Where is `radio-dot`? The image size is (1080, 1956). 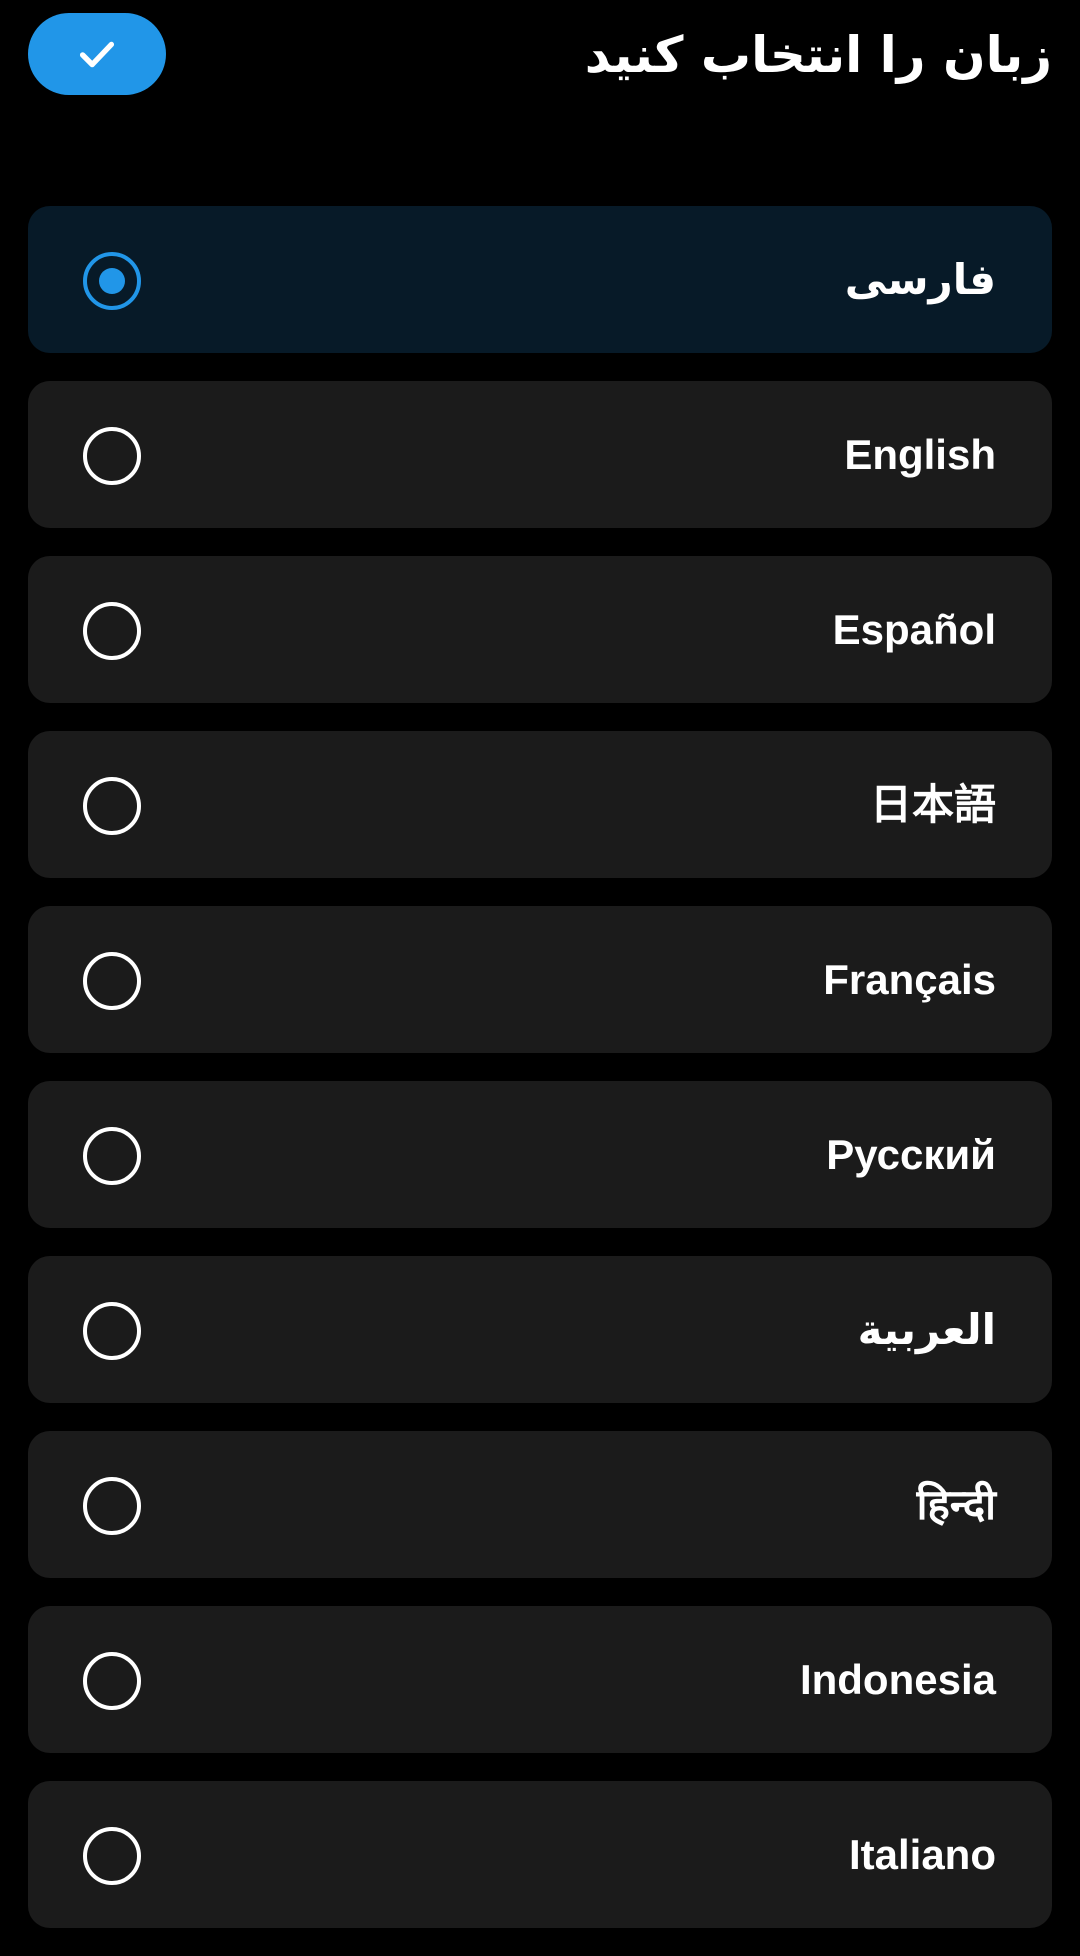 radio-dot is located at coordinates (112, 281).